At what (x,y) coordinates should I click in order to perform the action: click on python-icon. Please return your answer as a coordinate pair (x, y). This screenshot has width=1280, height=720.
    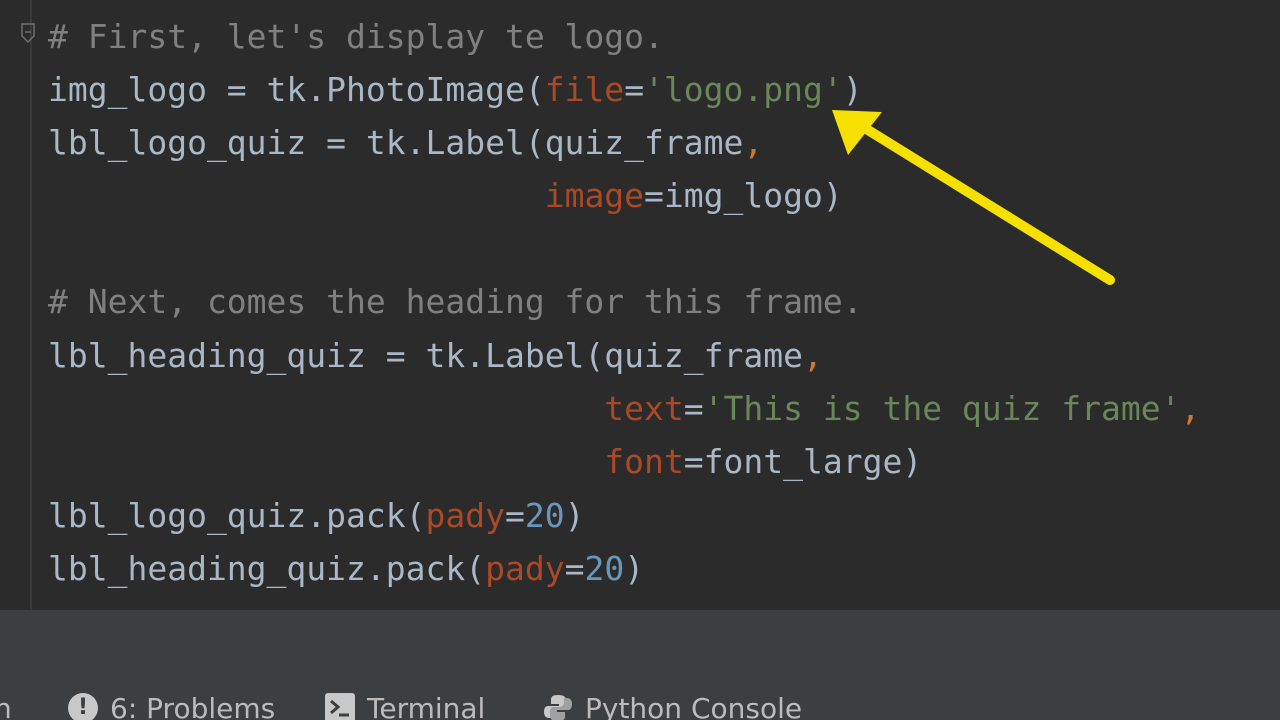
    Looking at the image, I should click on (558, 706).